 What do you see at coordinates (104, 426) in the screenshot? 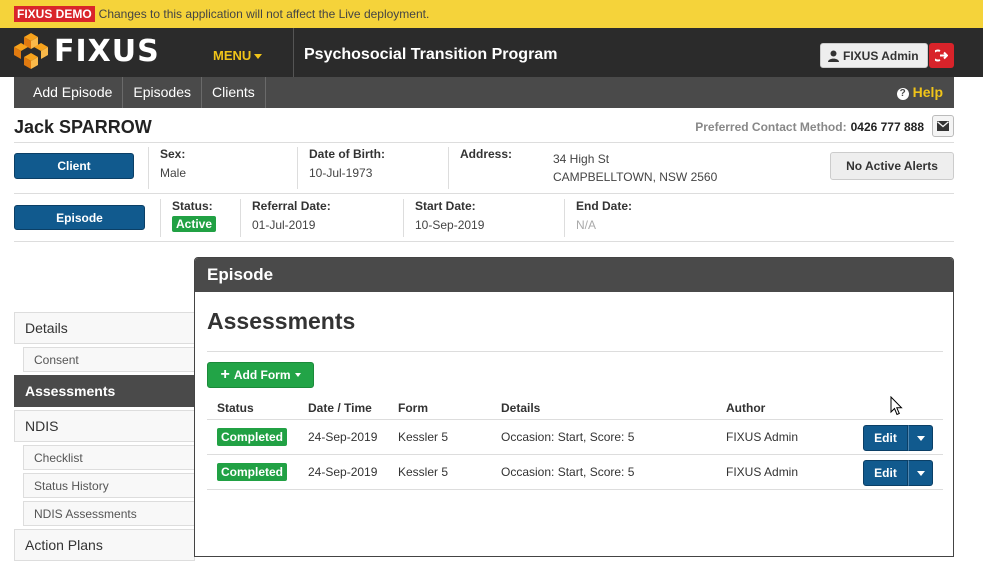
I see `sidebar-item-ndis: NDIS` at bounding box center [104, 426].